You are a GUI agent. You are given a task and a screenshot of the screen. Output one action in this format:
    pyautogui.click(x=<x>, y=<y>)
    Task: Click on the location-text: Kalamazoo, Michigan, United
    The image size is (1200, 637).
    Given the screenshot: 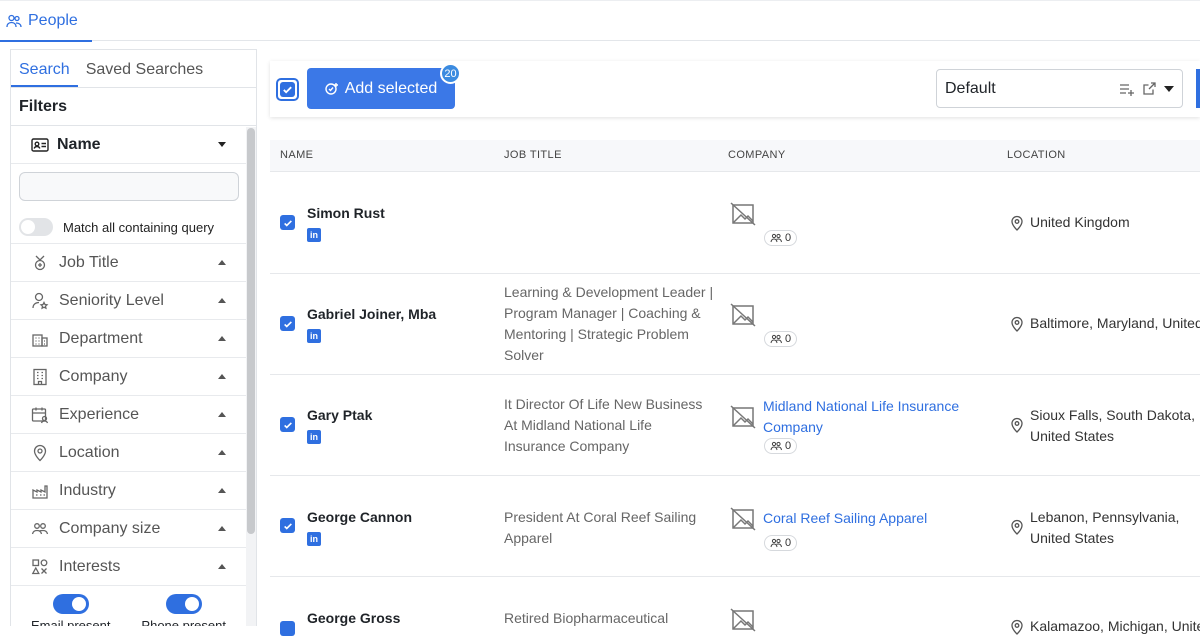 What is the action you would take?
    pyautogui.click(x=1115, y=626)
    